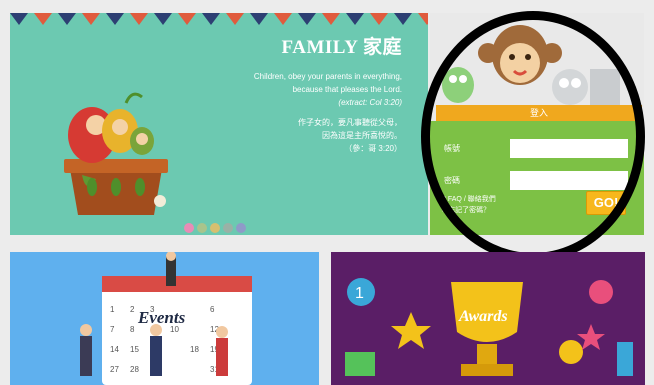 This screenshot has height=385, width=654. Describe the element at coordinates (483, 316) in the screenshot. I see `awards-title: Awards` at that location.